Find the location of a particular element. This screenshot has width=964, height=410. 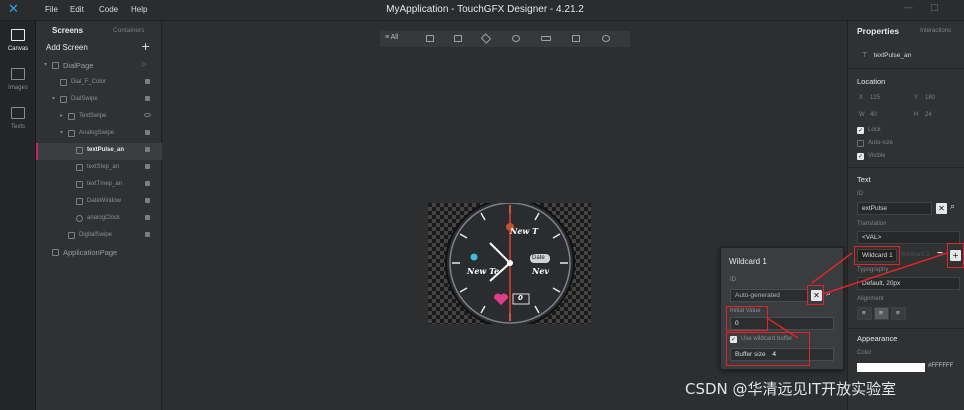

csdn-watermark: CSDN @华清远见IT开放实验室 is located at coordinates (791, 389).